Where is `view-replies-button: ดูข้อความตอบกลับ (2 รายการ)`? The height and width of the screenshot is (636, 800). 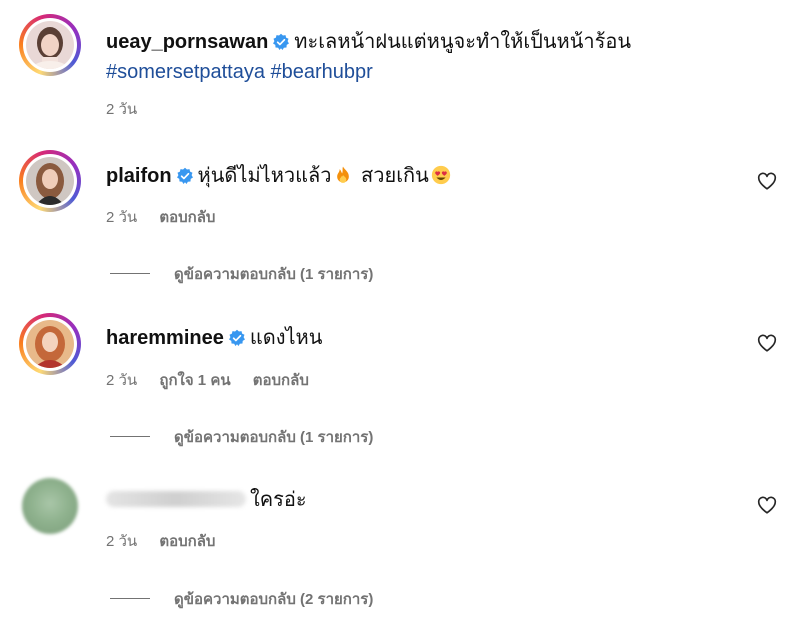
view-replies-button: ดูข้อความตอบกลับ (2 รายการ) is located at coordinates (241, 599).